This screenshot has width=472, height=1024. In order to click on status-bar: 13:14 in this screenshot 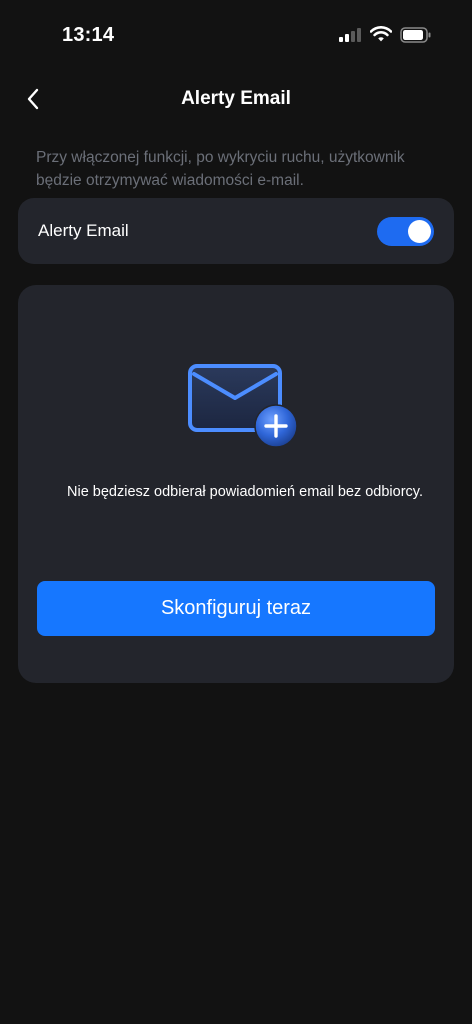, I will do `click(236, 35)`.